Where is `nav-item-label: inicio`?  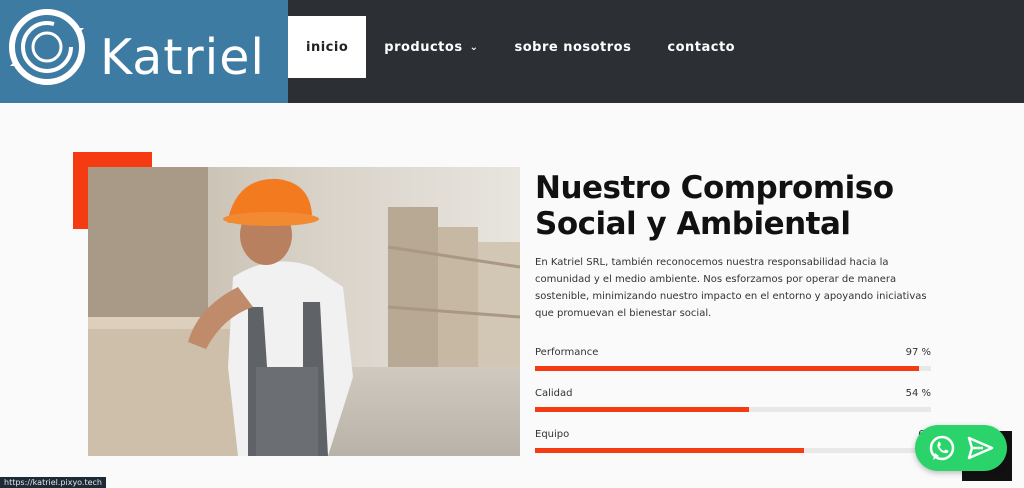 nav-item-label: inicio is located at coordinates (327, 47).